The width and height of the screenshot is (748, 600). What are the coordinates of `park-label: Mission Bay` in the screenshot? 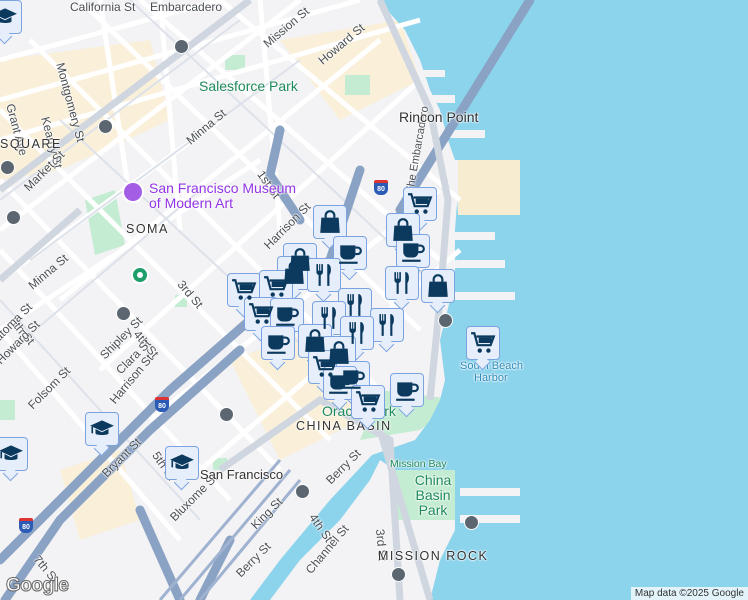 It's located at (418, 464).